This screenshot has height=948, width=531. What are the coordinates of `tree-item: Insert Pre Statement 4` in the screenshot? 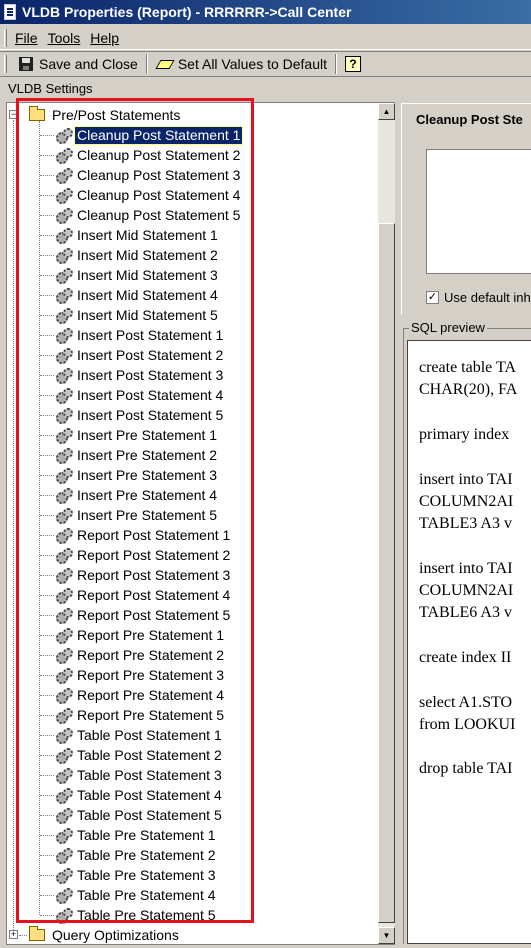 It's located at (137, 495).